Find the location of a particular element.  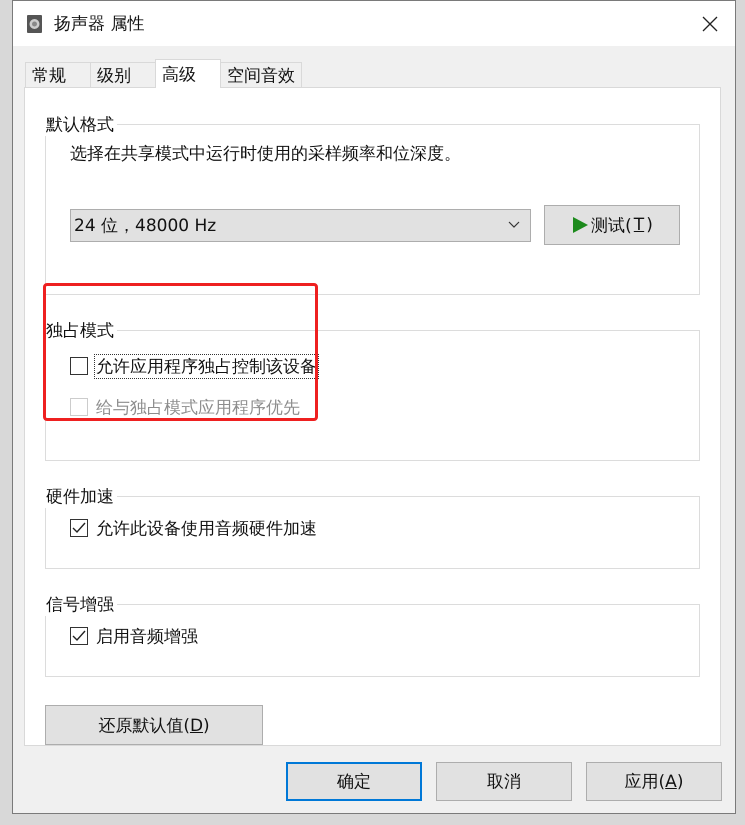

chevron-down-icon is located at coordinates (514, 225).